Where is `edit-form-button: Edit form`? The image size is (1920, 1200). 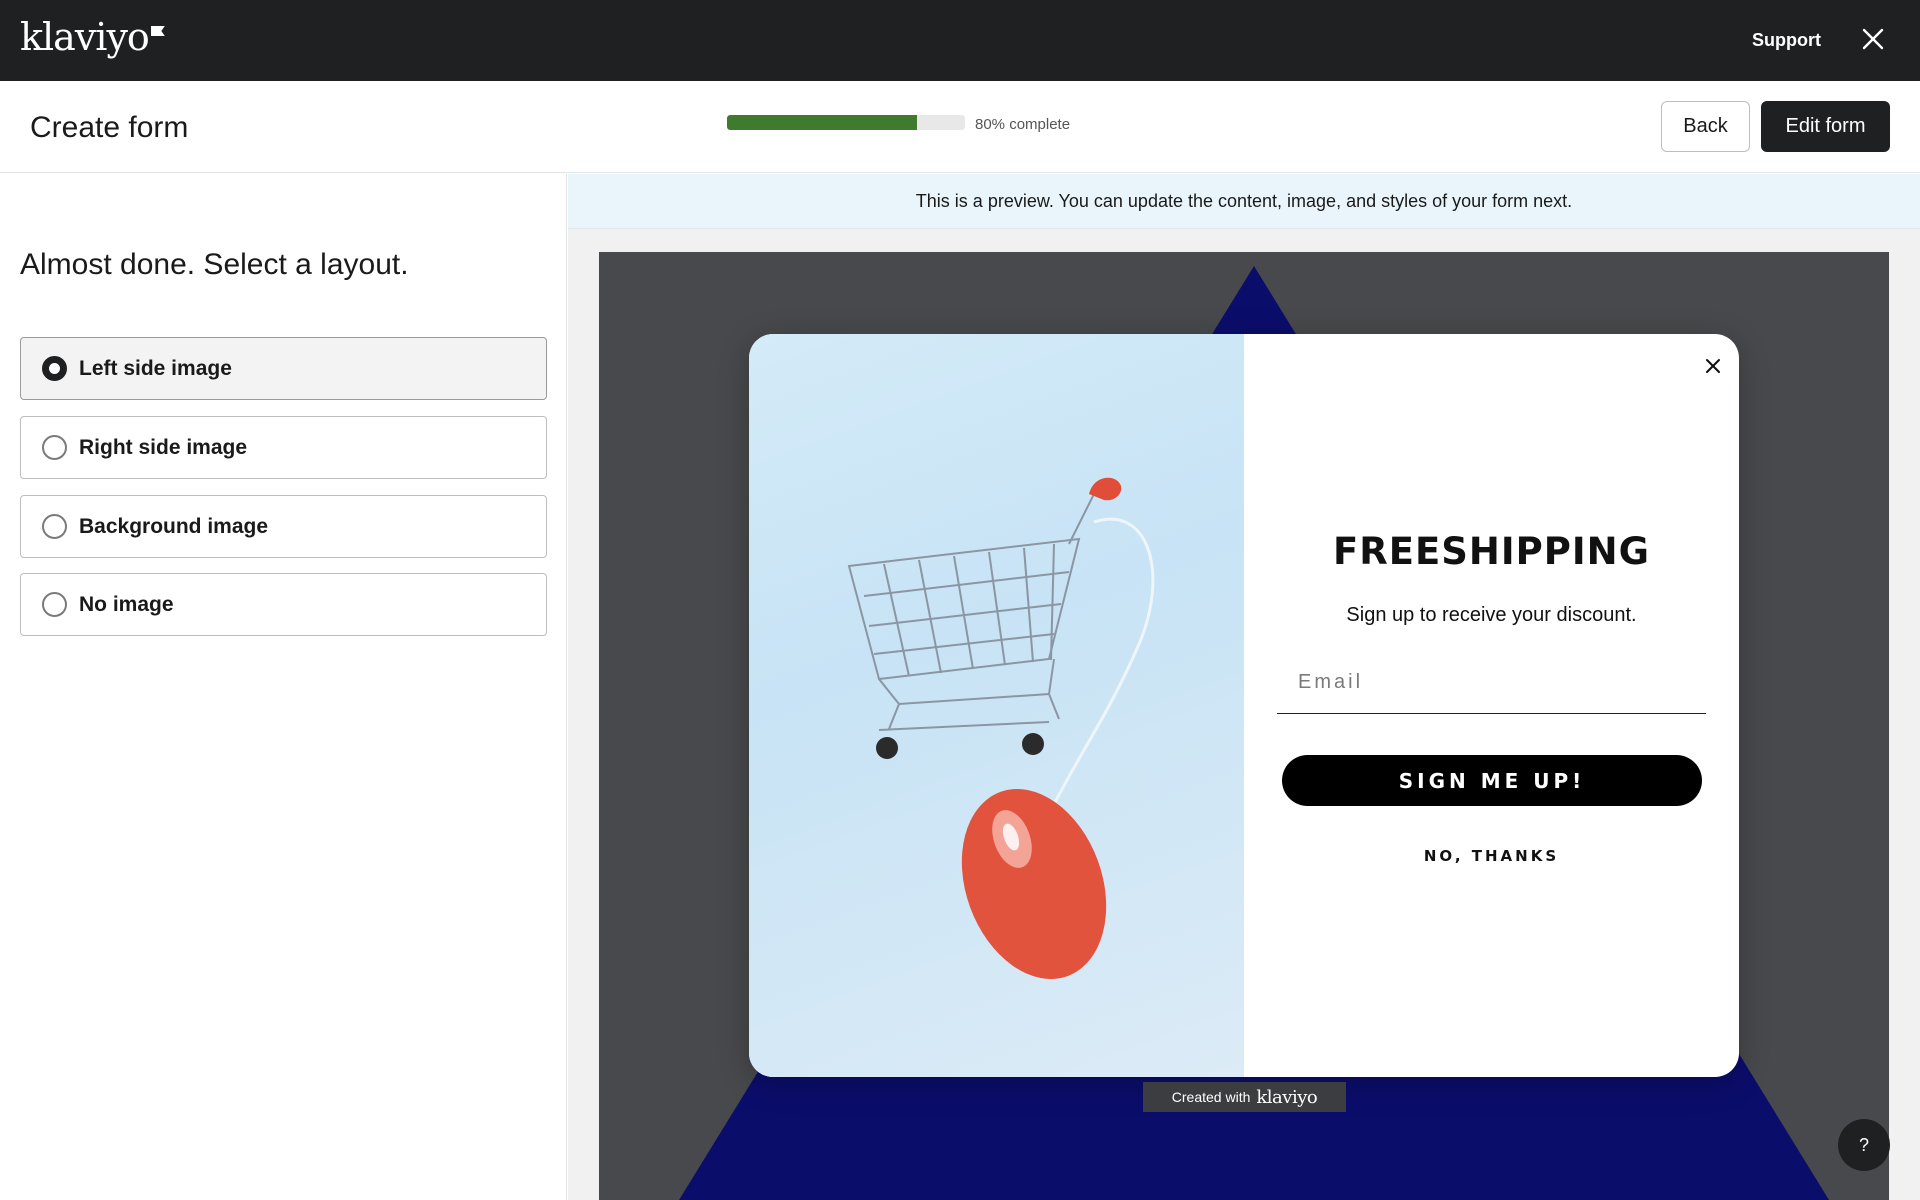
edit-form-button: Edit form is located at coordinates (1825, 126).